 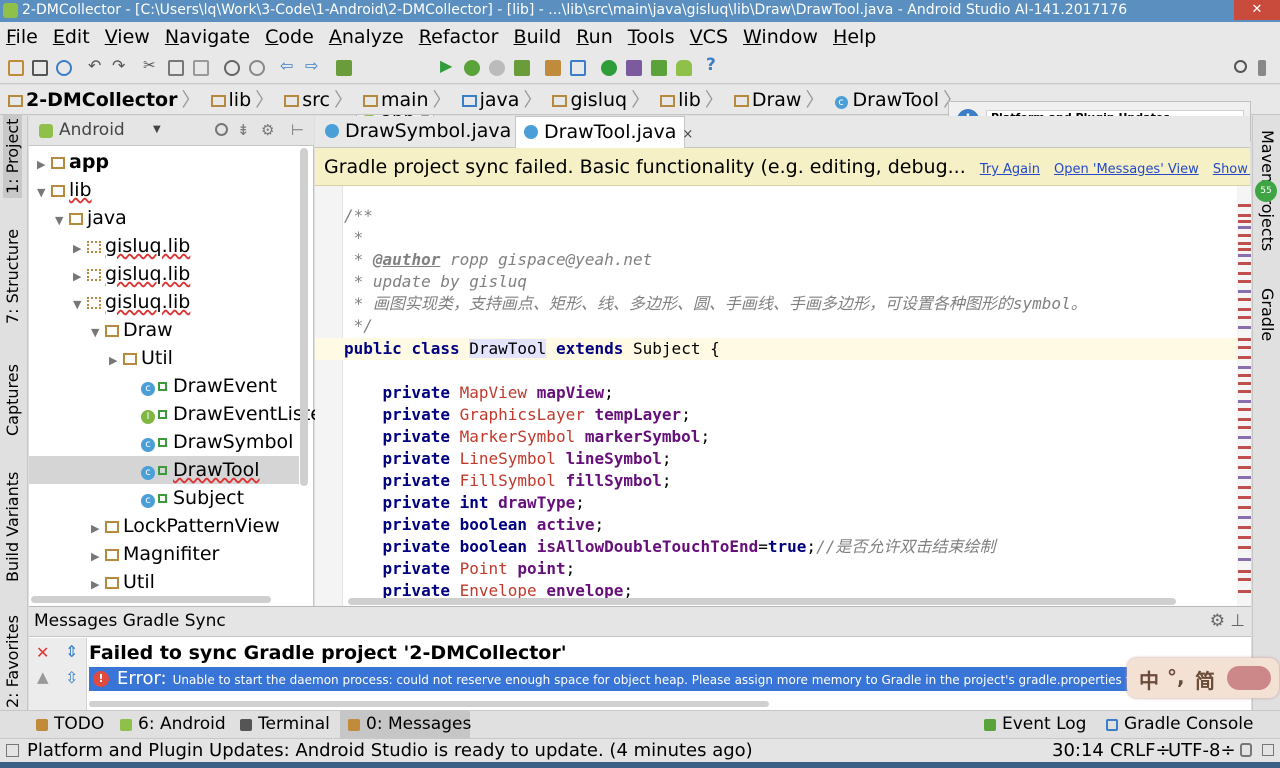 What do you see at coordinates (1078, 750) in the screenshot?
I see `caret-position: 30:14` at bounding box center [1078, 750].